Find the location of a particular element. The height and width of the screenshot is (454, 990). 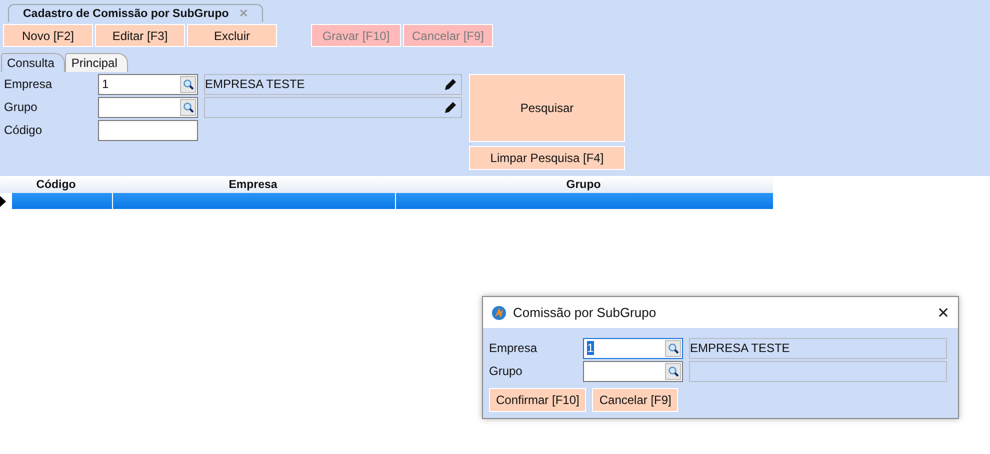

document-tab: Cadastro de Comissão por SubGrupo ✕ is located at coordinates (135, 13).